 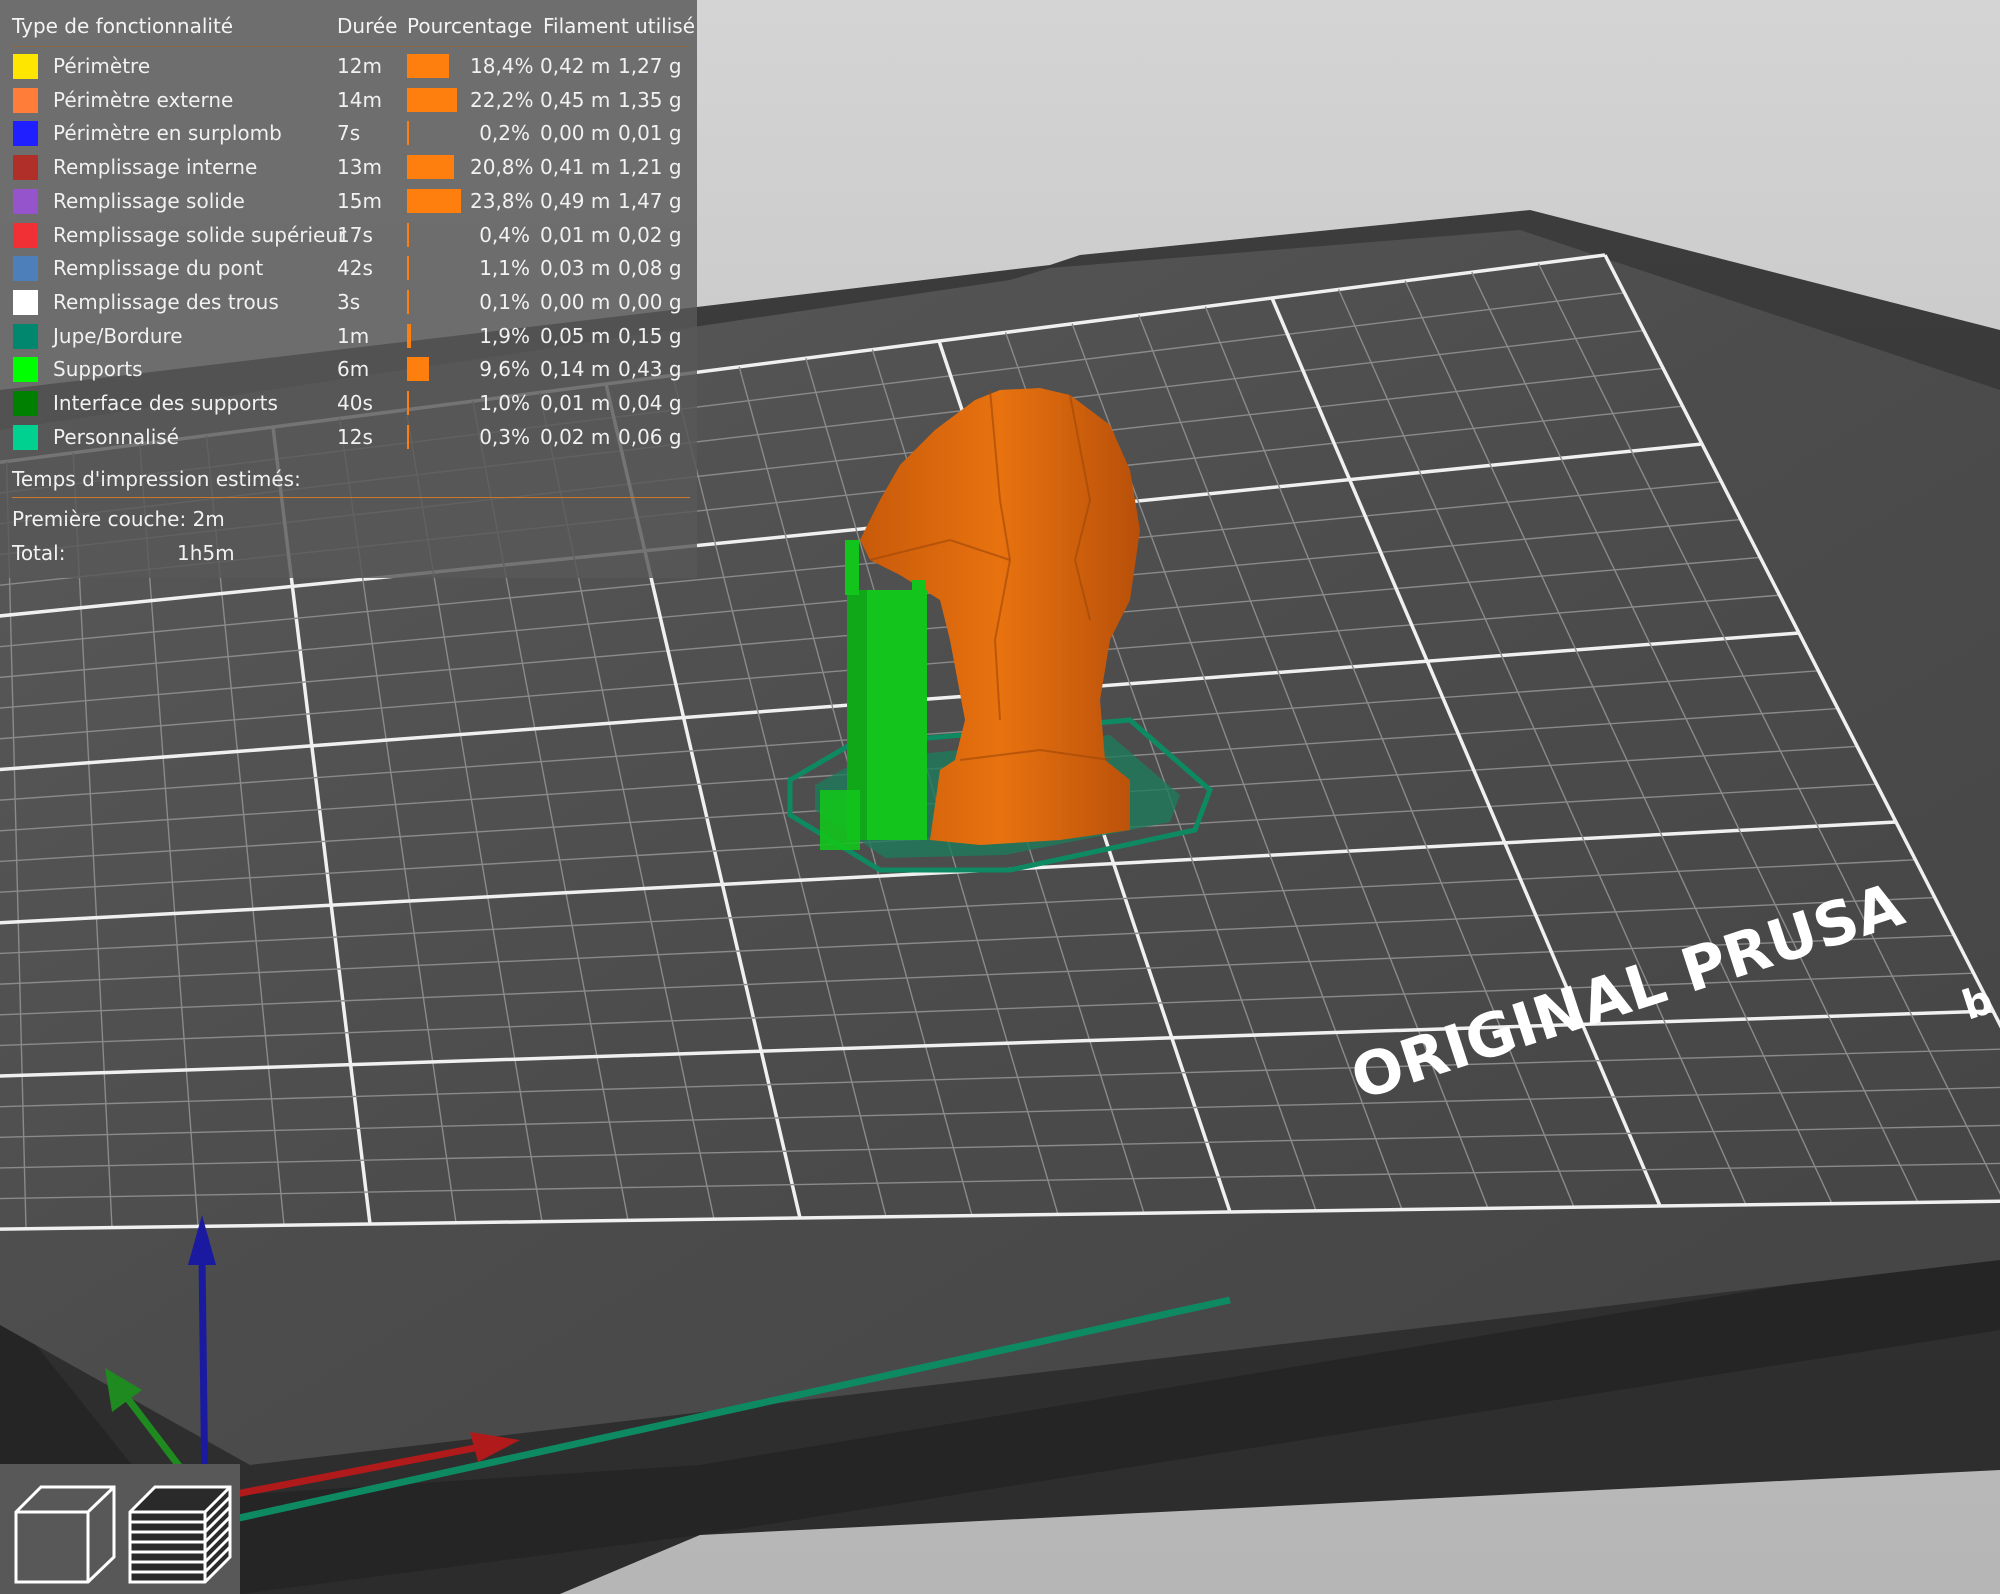 I want to click on feature-duration: 15m, so click(x=359, y=200).